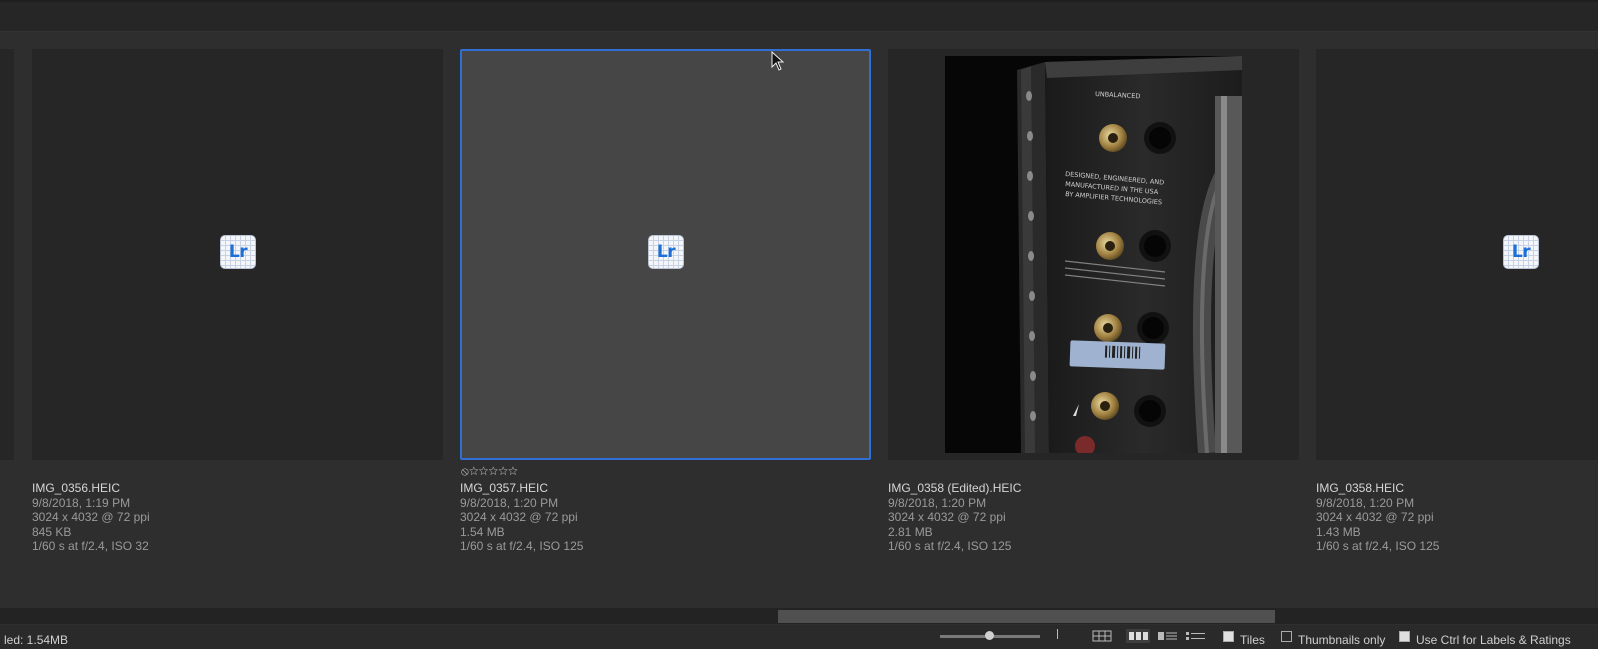 This screenshot has width=1598, height=649. I want to click on thumbnail-datetime: 9/8/2018, 1:19 PM, so click(81, 502).